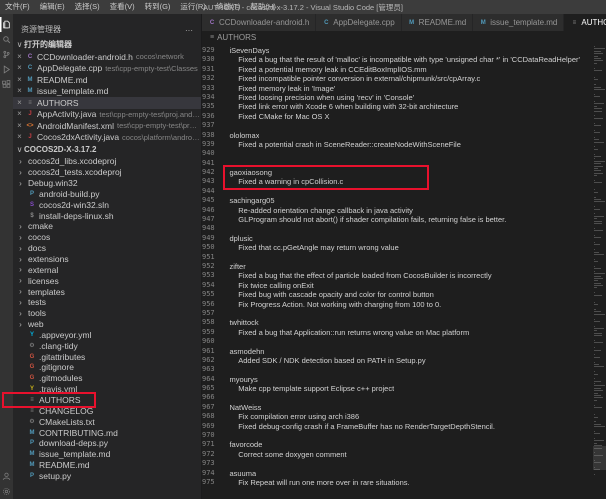  Describe the element at coordinates (52, 7) in the screenshot. I see `menu-item: 编辑(E)` at that location.